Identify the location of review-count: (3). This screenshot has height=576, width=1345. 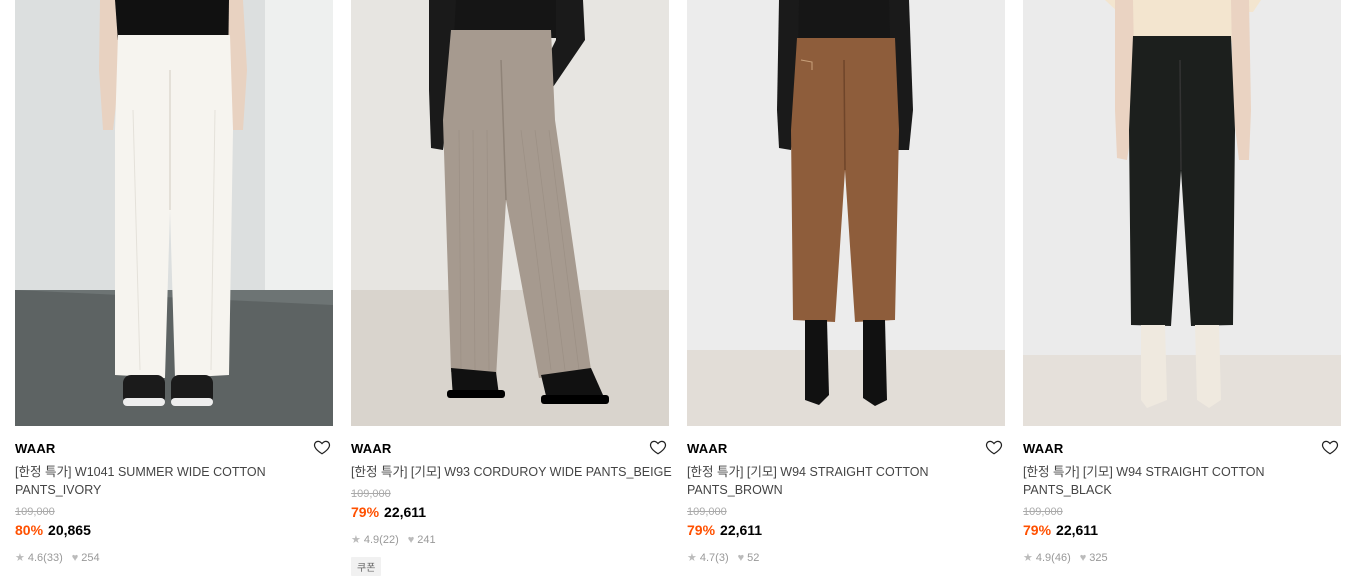
(722, 557).